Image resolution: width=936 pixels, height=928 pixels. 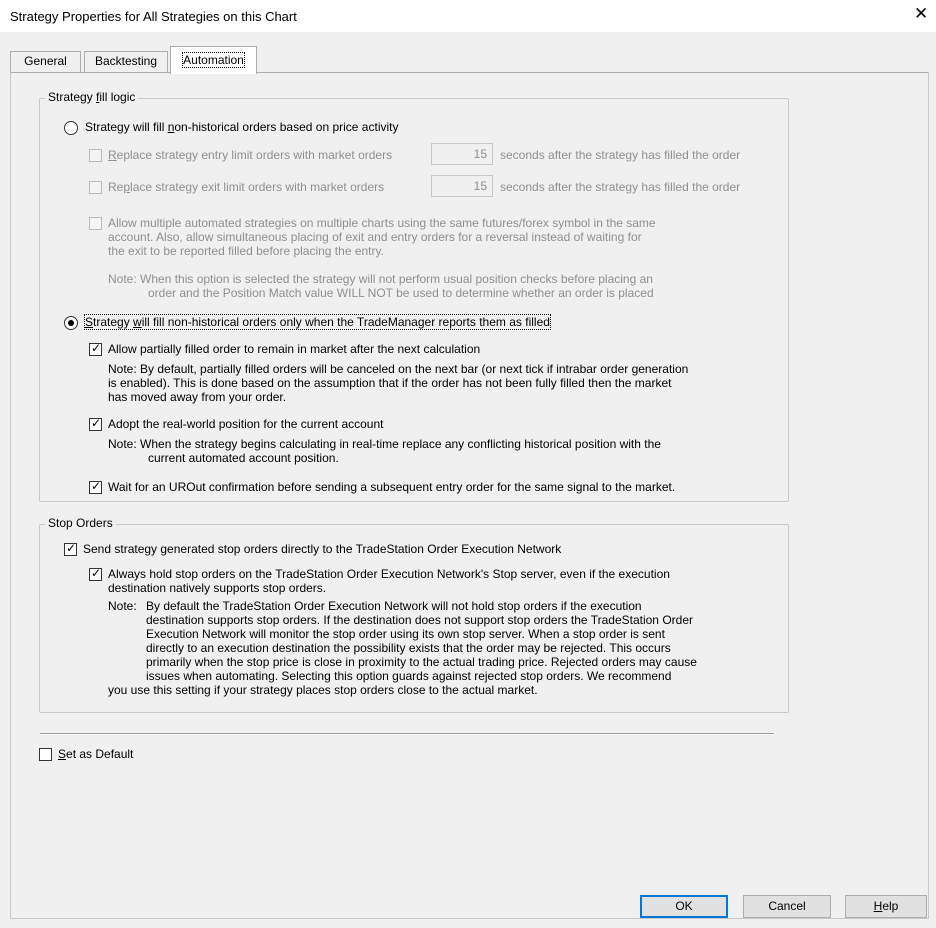 What do you see at coordinates (787, 906) in the screenshot?
I see `cancel-button: Cancel` at bounding box center [787, 906].